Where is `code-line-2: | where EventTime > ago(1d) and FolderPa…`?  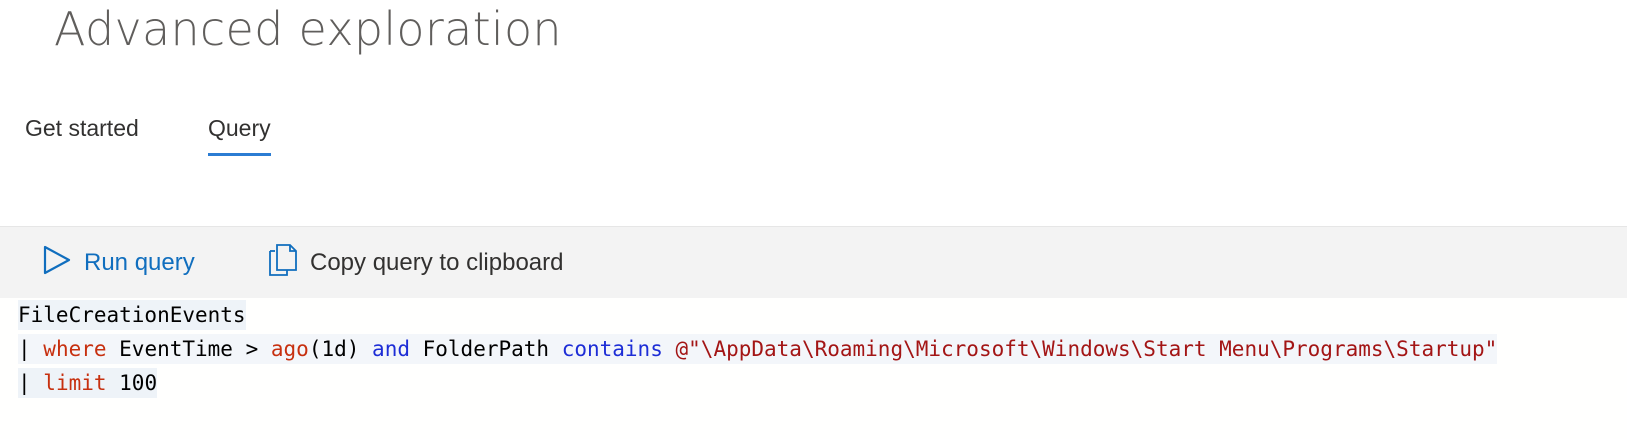
code-line-2: | where EventTime > ago(1d) and FolderPa… is located at coordinates (758, 349).